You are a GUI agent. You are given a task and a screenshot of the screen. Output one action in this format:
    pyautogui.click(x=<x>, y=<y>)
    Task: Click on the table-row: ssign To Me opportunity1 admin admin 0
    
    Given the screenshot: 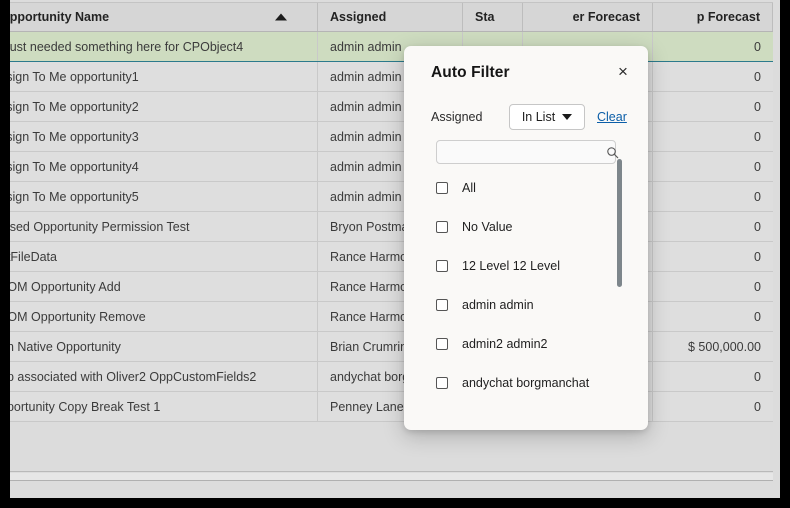 What is the action you would take?
    pyautogui.click(x=391, y=77)
    